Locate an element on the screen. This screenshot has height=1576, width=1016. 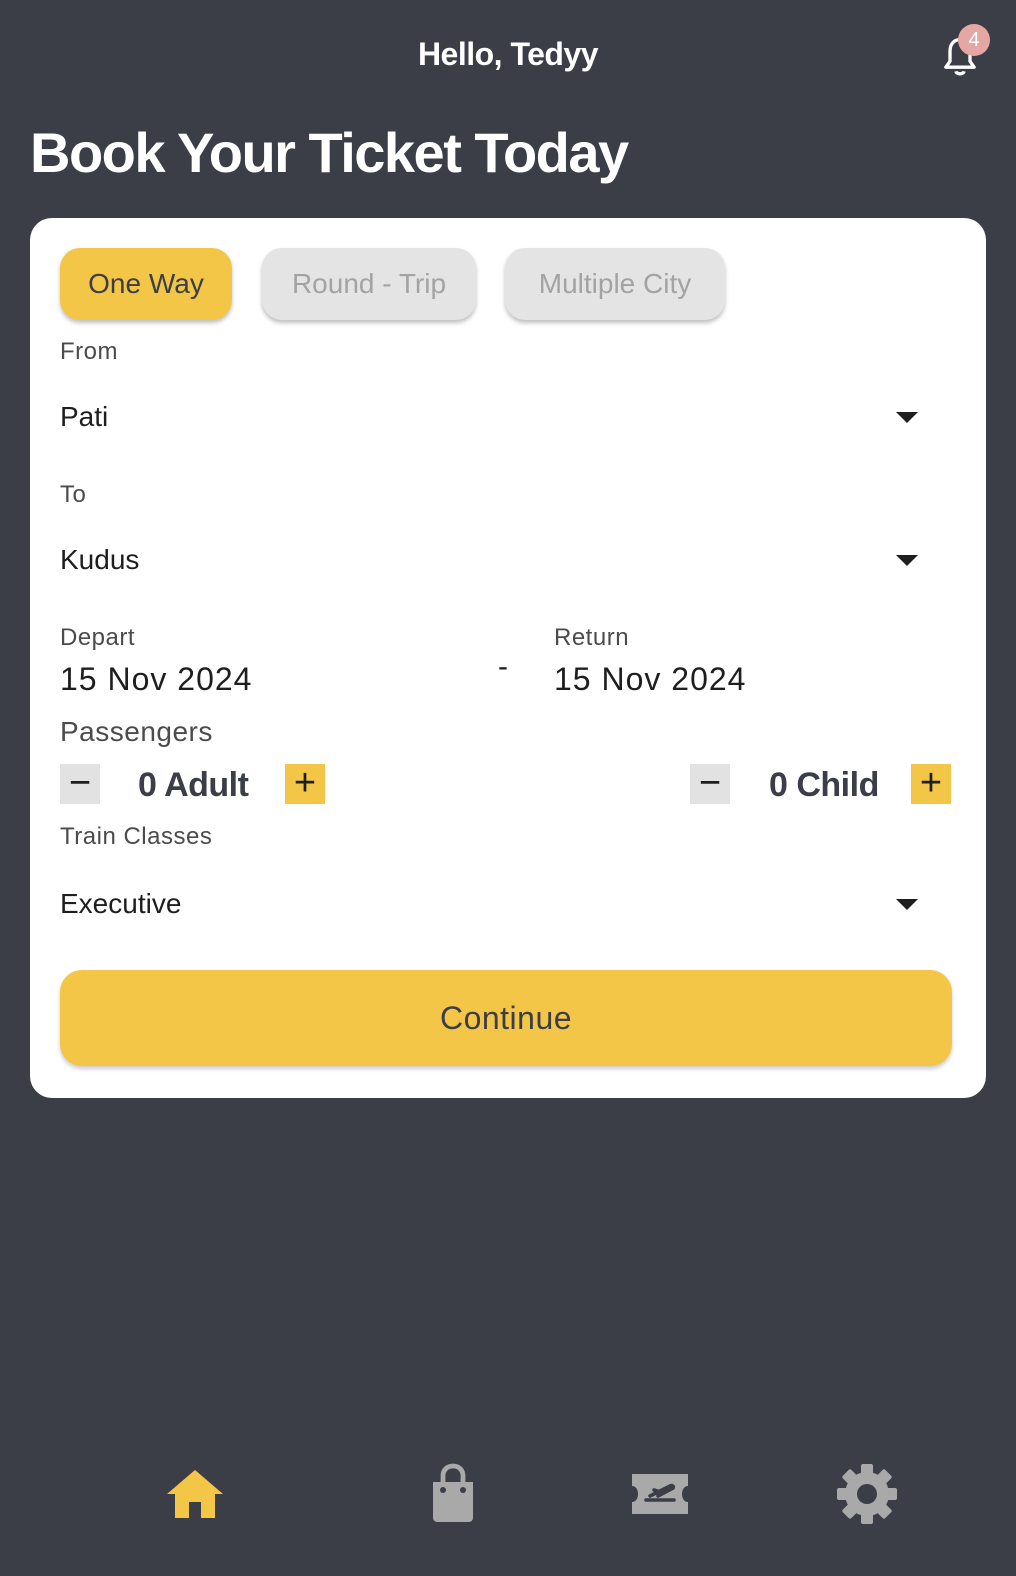
passengers-label: Passengers is located at coordinates (136, 731).